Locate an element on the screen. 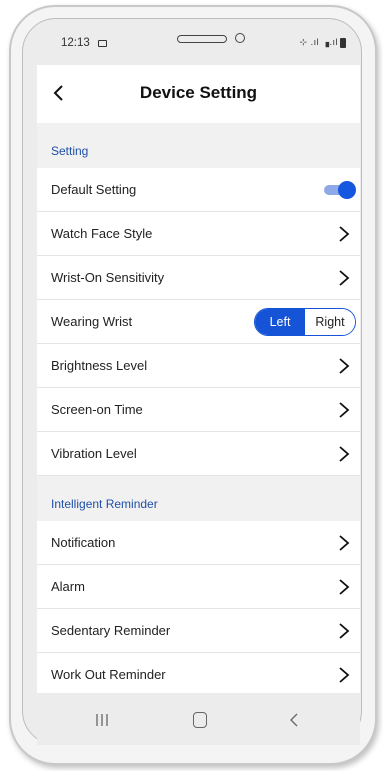  row-label: Sedentary Reminder is located at coordinates (111, 630).